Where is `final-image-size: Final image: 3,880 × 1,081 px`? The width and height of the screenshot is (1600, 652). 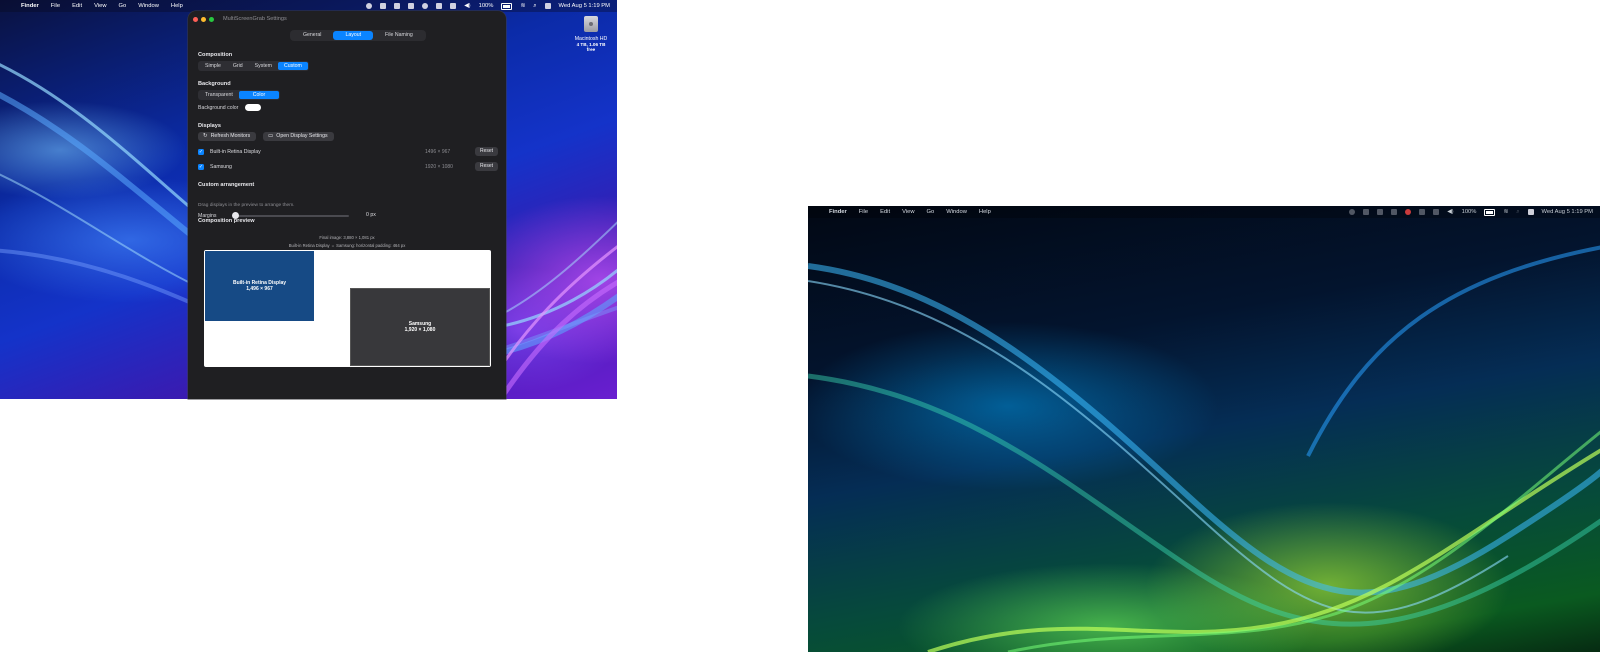
final-image-size: Final image: 3,880 × 1,081 px is located at coordinates (347, 237).